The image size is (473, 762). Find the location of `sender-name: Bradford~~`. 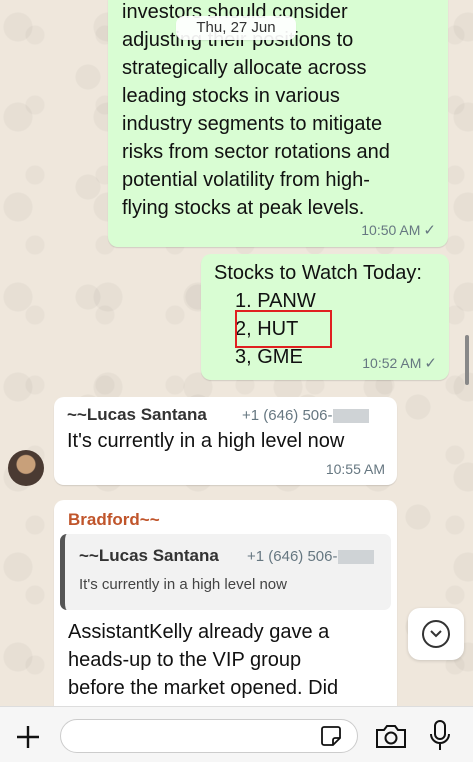

sender-name: Bradford~~ is located at coordinates (114, 520).